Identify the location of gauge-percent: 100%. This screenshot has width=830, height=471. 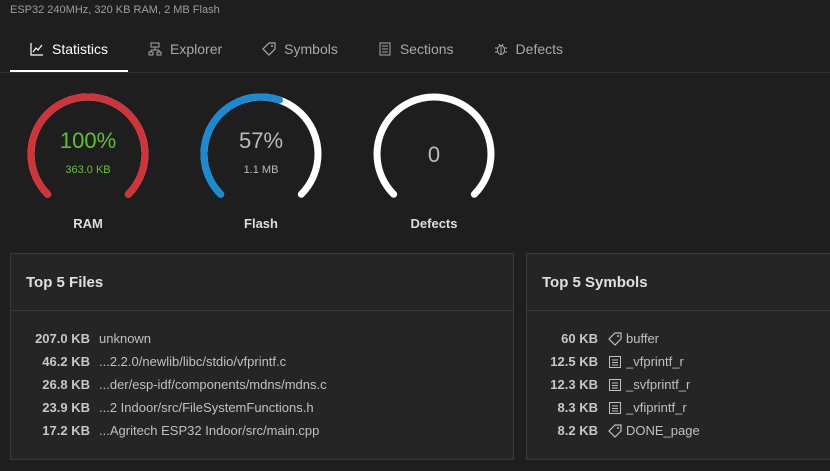
(88, 140).